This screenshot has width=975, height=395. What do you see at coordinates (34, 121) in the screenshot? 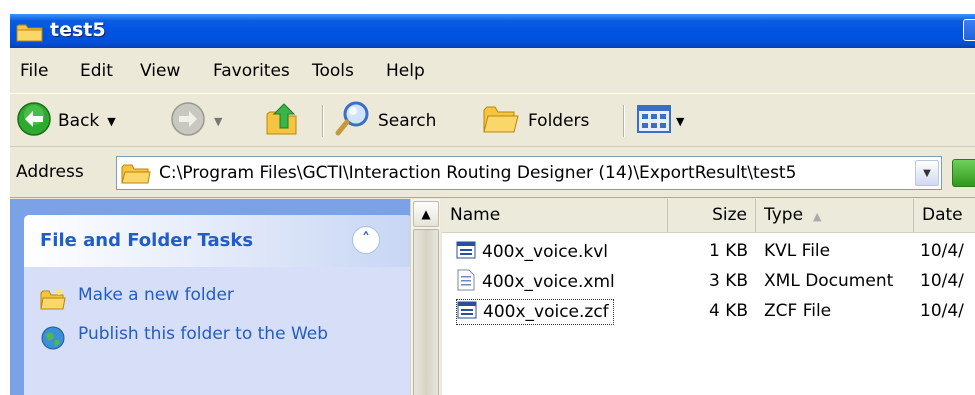
I see `back-arrow-icon` at bounding box center [34, 121].